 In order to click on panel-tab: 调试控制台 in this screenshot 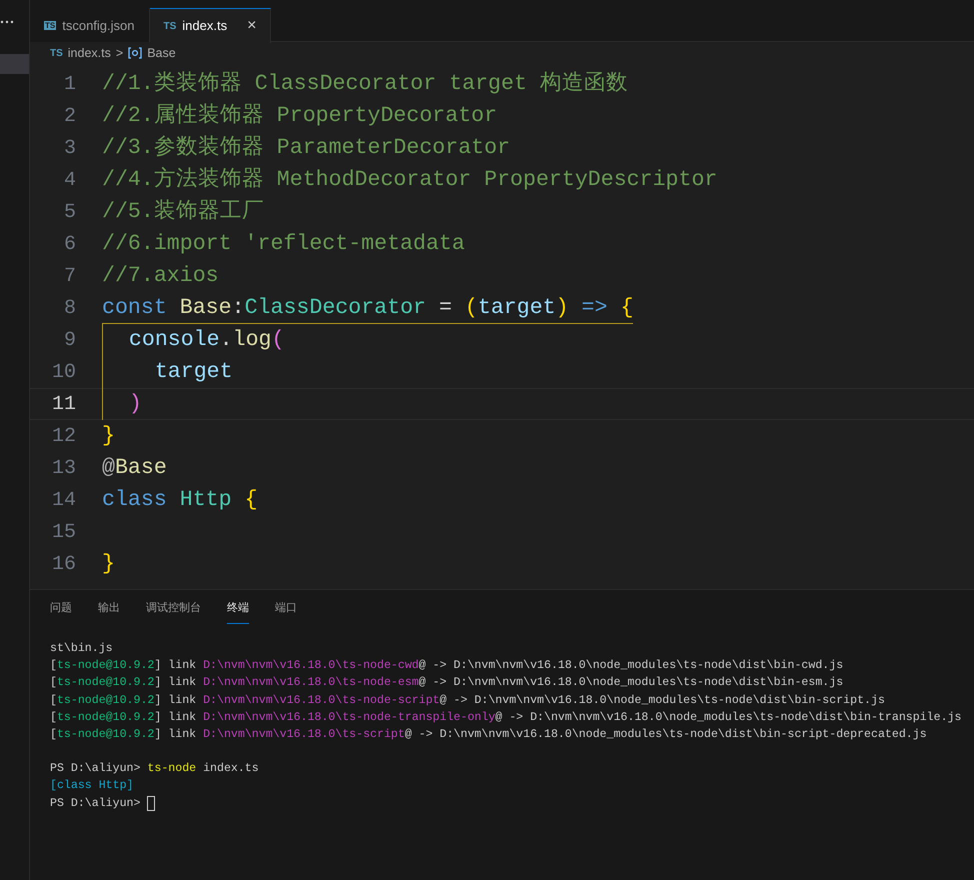, I will do `click(173, 611)`.